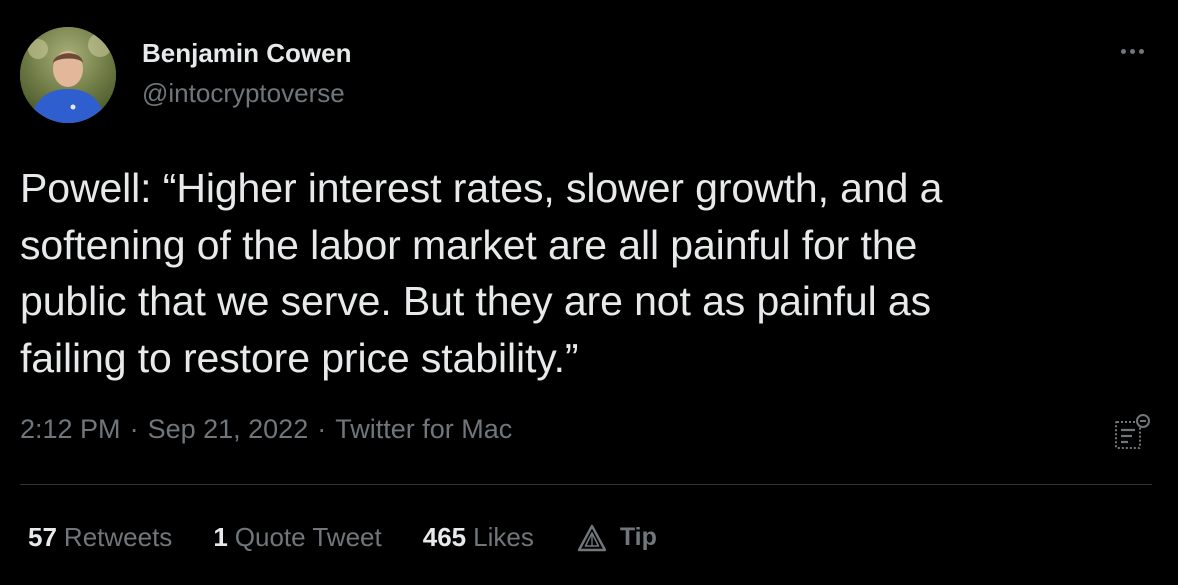  What do you see at coordinates (42, 537) in the screenshot?
I see `retweets-count: 57` at bounding box center [42, 537].